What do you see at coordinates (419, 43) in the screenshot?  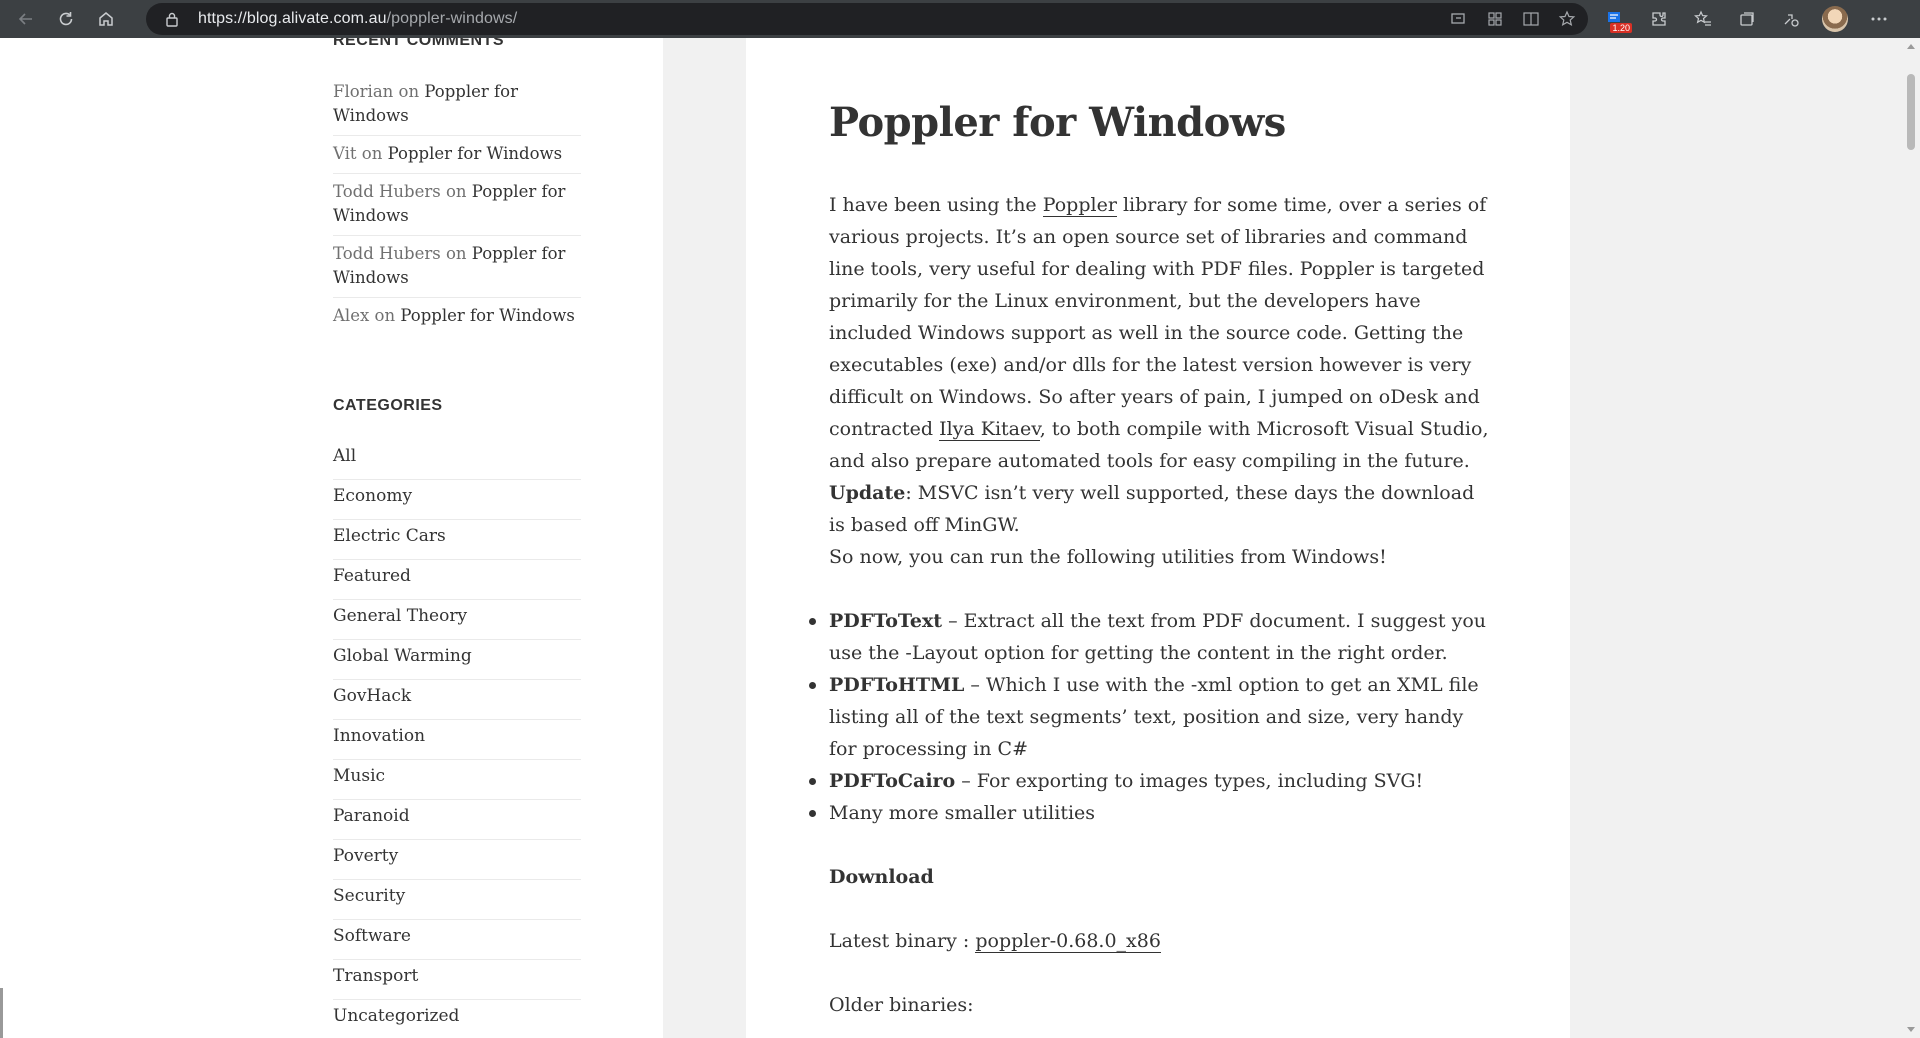 I see `recent-comments-title: RECENT COMMENTS` at bounding box center [419, 43].